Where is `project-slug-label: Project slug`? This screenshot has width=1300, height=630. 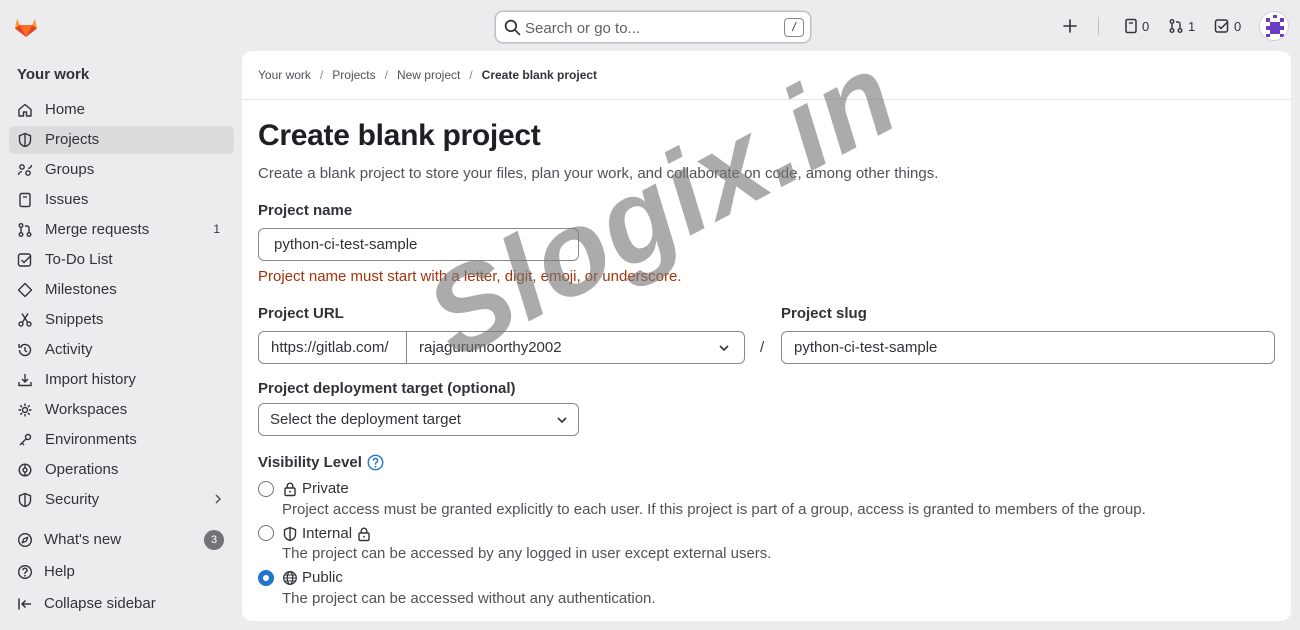
project-slug-label: Project slug is located at coordinates (824, 313).